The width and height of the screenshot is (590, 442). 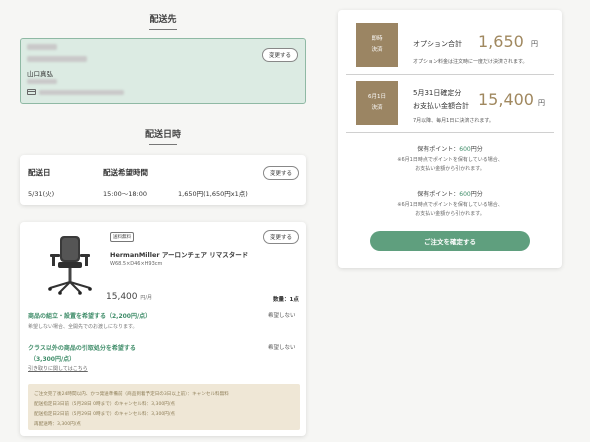 What do you see at coordinates (53, 359) in the screenshot?
I see `disposal-option-price: （3,300円/点）` at bounding box center [53, 359].